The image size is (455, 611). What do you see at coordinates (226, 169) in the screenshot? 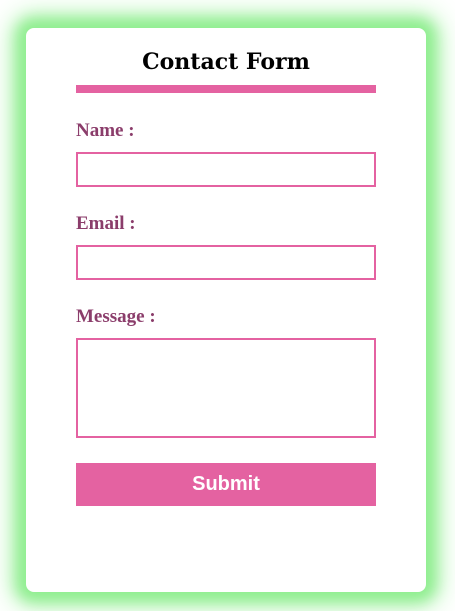
I see `name-input` at bounding box center [226, 169].